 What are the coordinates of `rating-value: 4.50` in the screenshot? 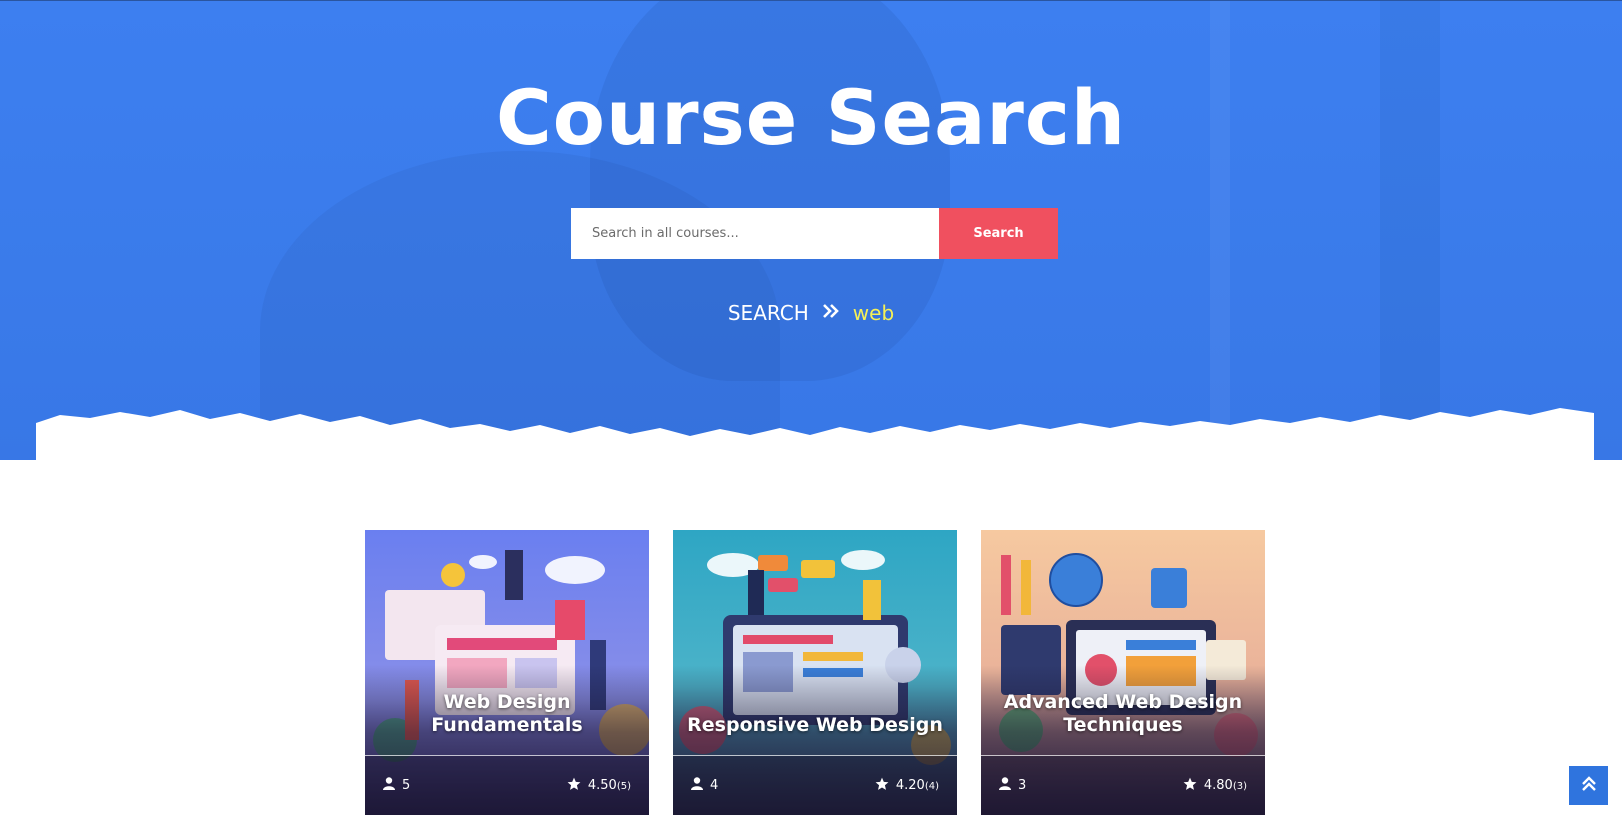 It's located at (602, 785).